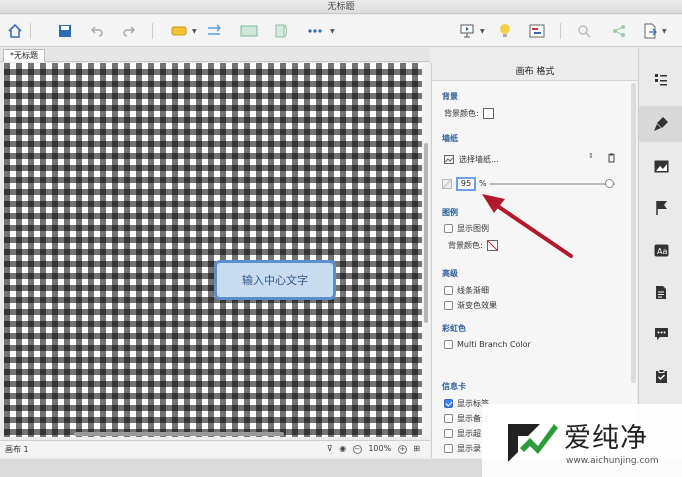 The image size is (682, 477). I want to click on section-legend: 图例, so click(450, 212).